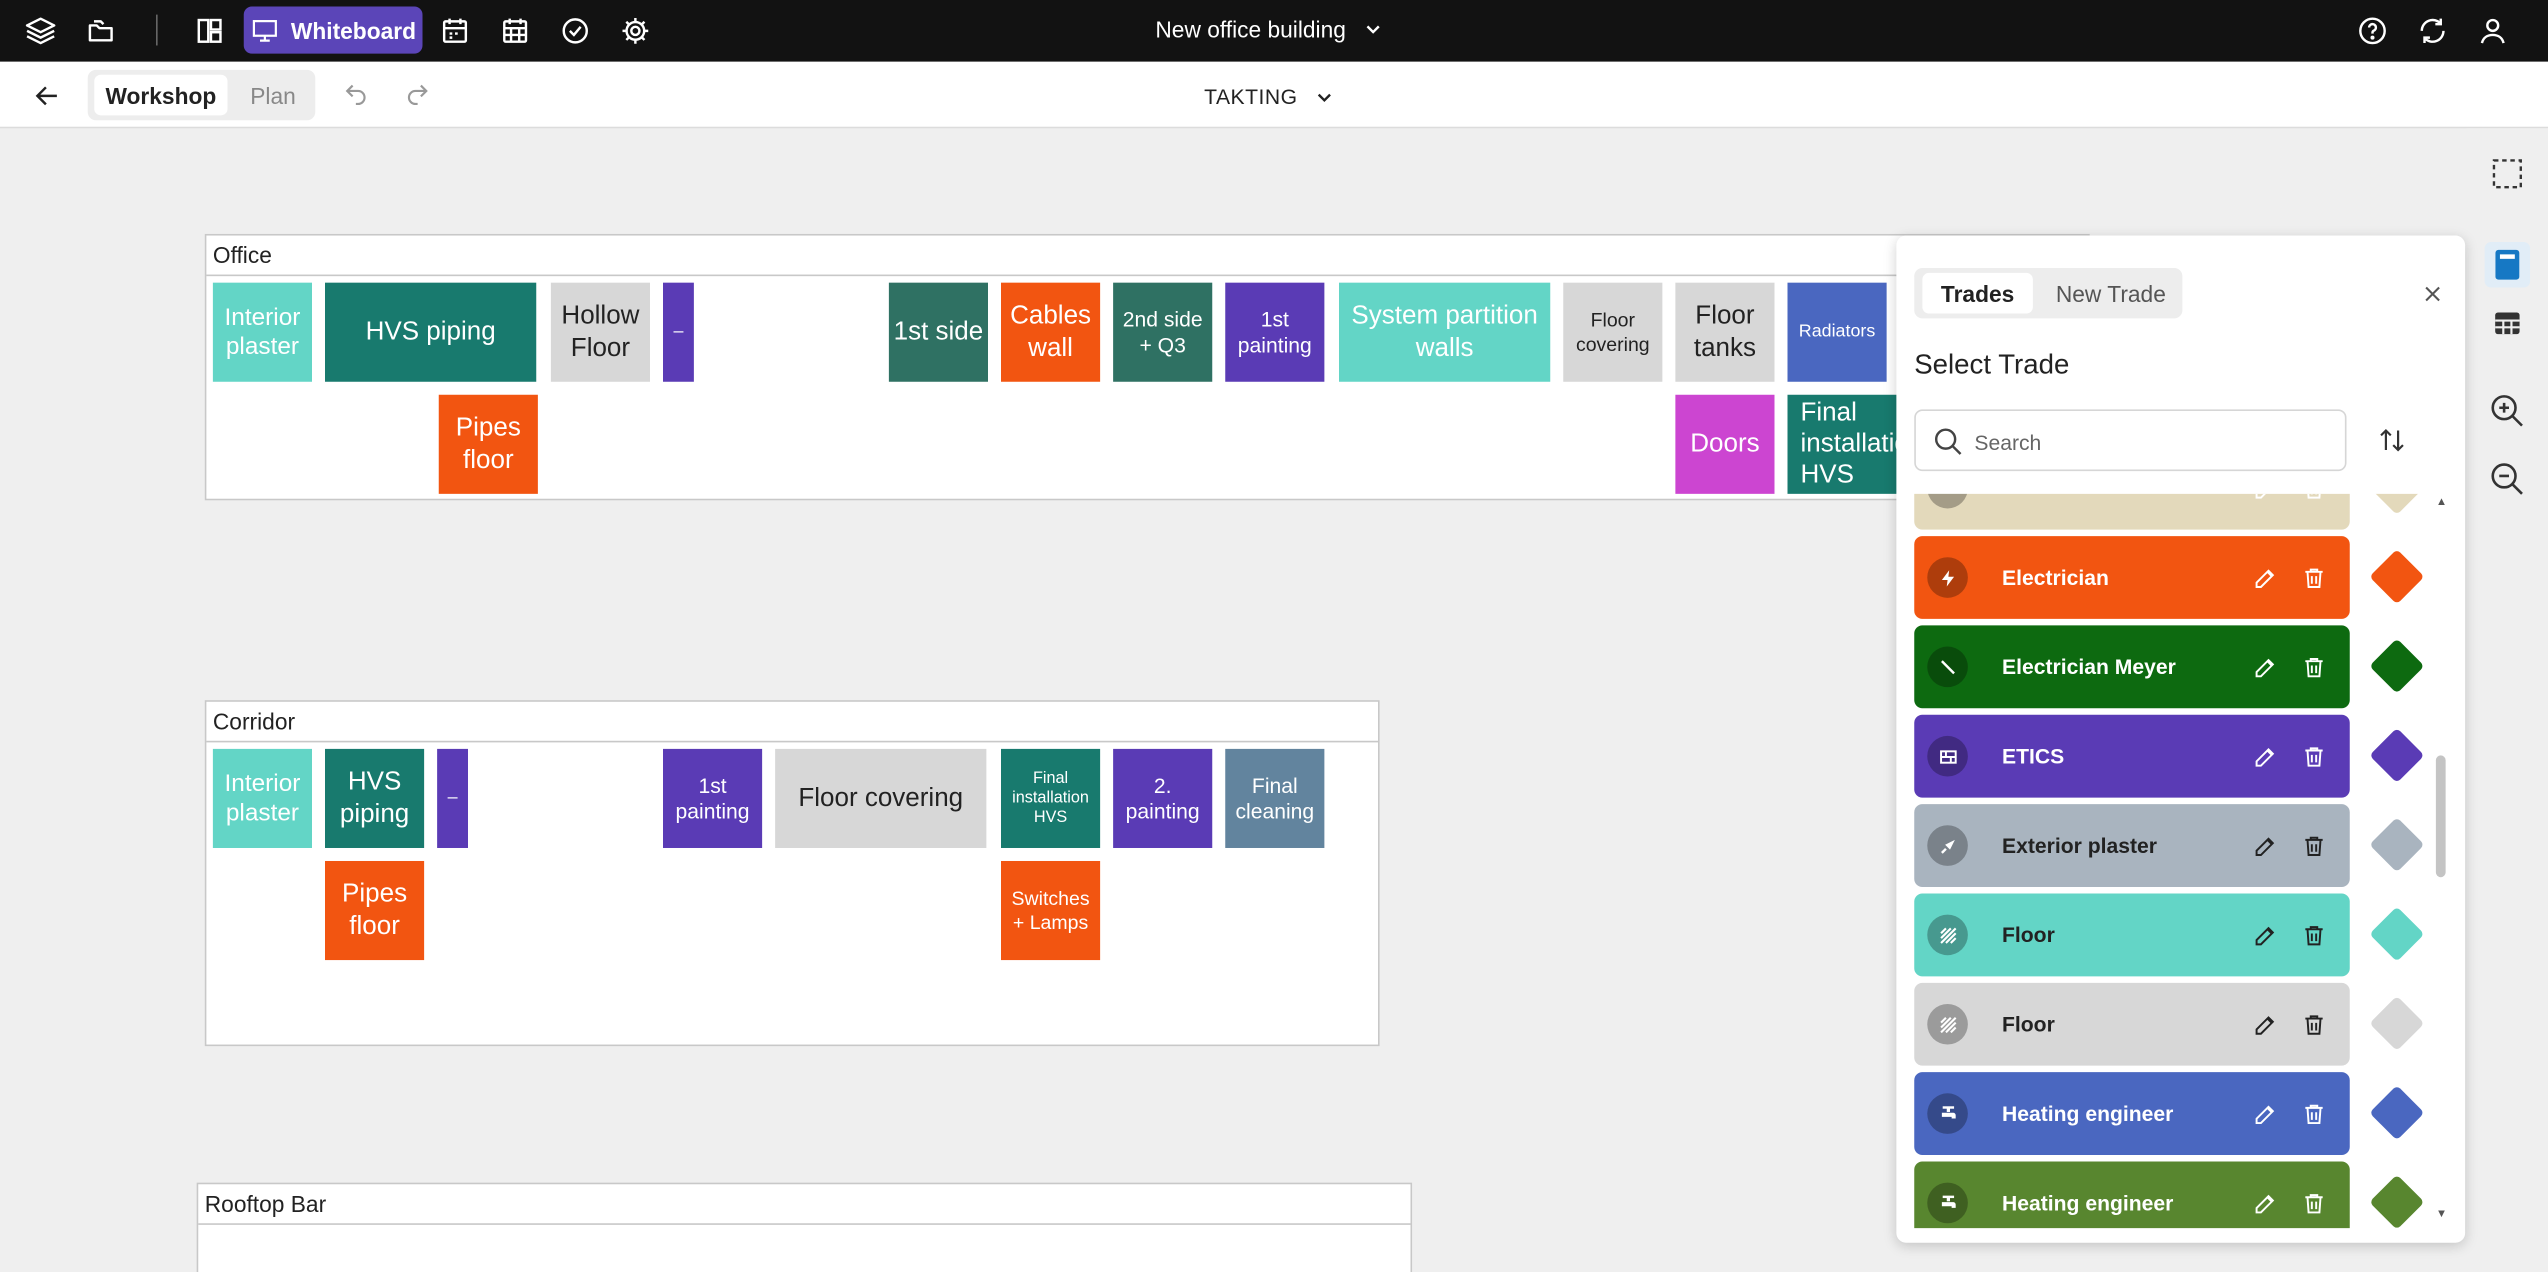  What do you see at coordinates (40, 29) in the screenshot?
I see `layers-icon` at bounding box center [40, 29].